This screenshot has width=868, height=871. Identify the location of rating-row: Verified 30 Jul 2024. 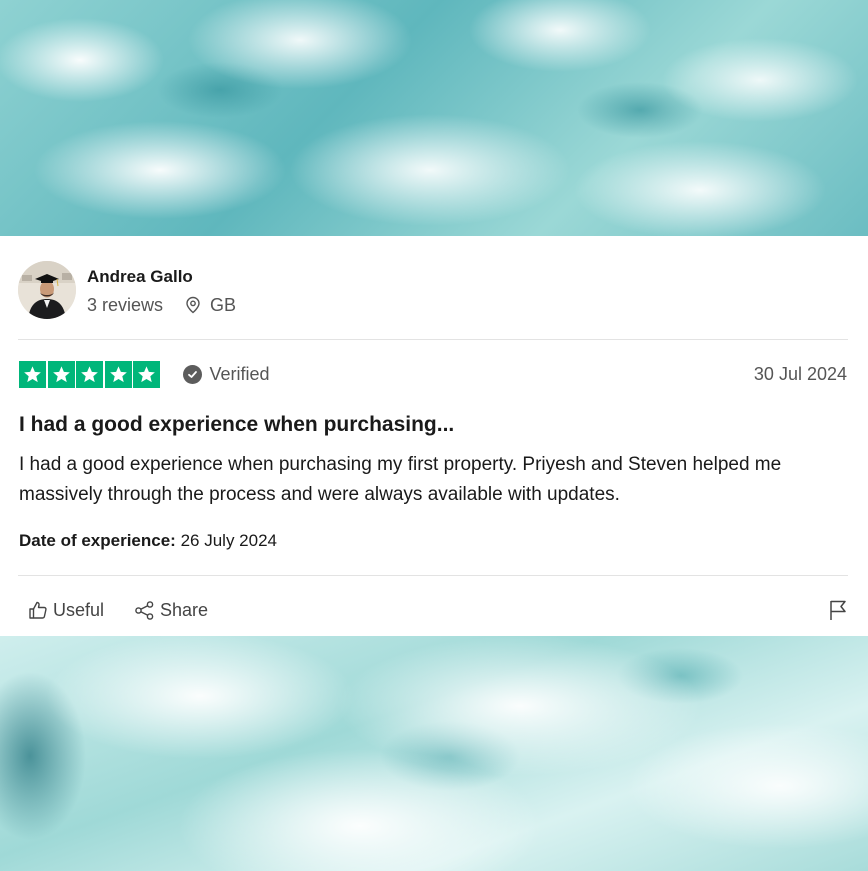
(433, 374).